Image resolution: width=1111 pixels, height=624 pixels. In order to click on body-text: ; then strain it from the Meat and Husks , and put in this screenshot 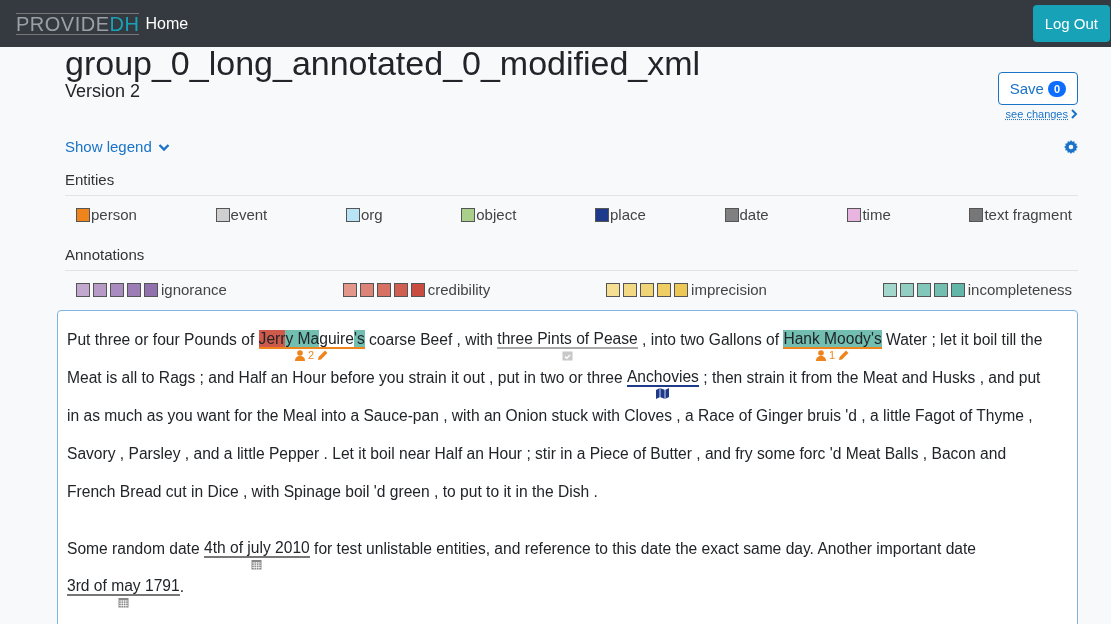, I will do `click(871, 377)`.